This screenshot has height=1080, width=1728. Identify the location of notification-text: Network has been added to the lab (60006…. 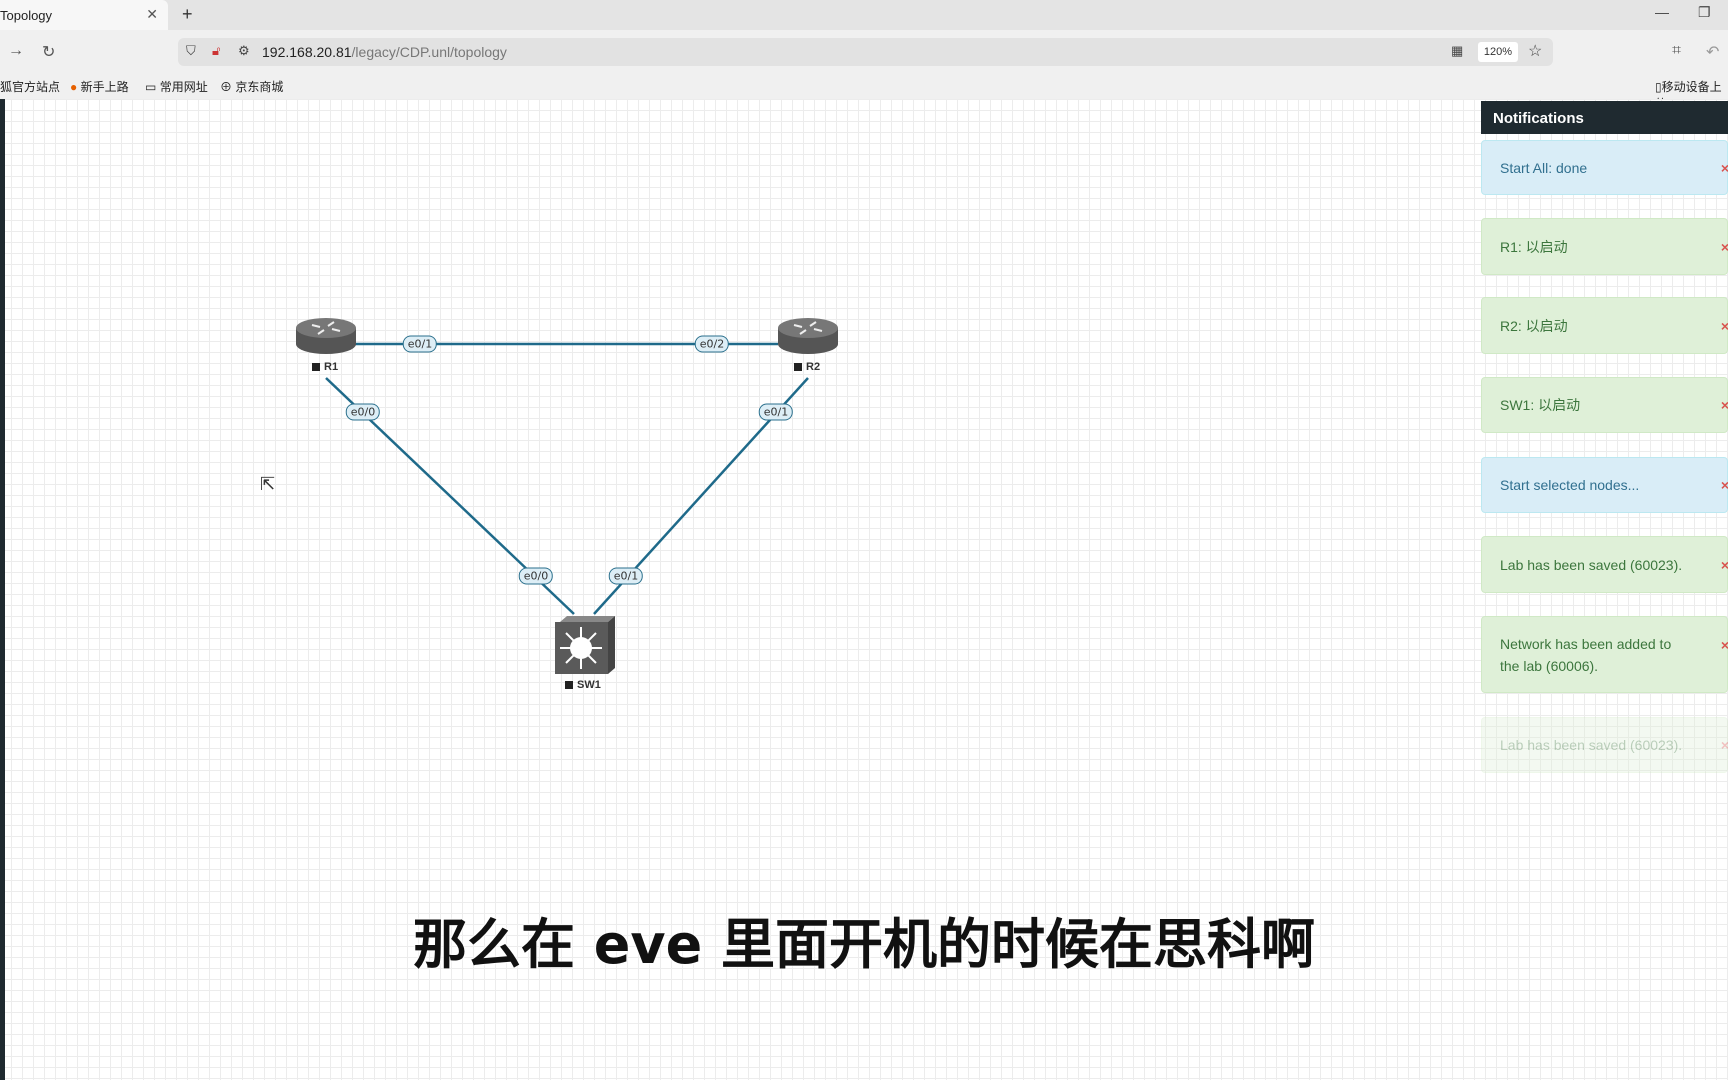
(1586, 654).